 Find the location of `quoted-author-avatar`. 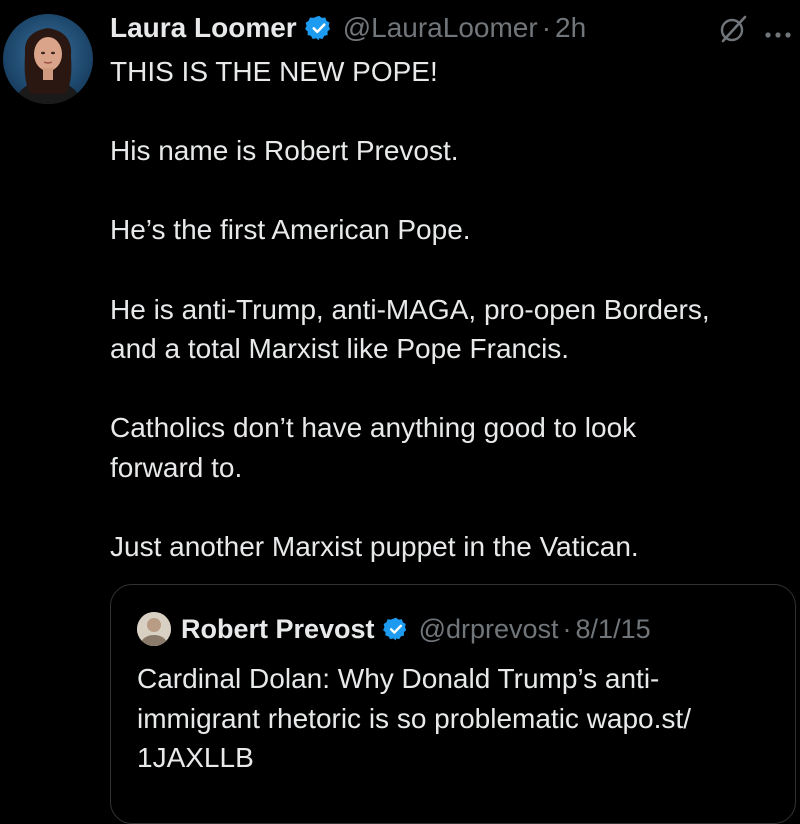

quoted-author-avatar is located at coordinates (154, 629).